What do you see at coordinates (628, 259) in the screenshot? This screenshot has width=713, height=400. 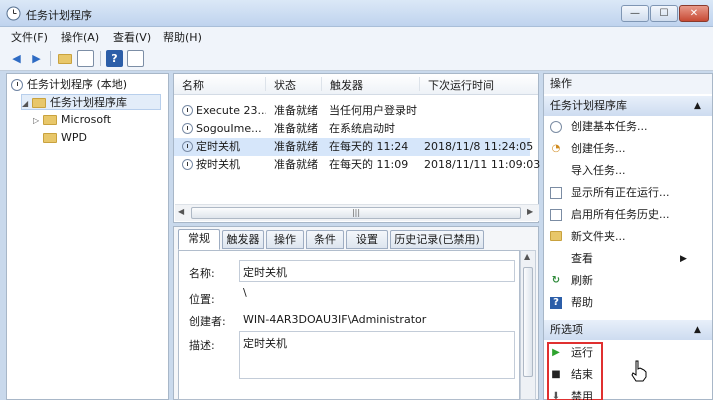 I see `action-view: 查看 ▶` at bounding box center [628, 259].